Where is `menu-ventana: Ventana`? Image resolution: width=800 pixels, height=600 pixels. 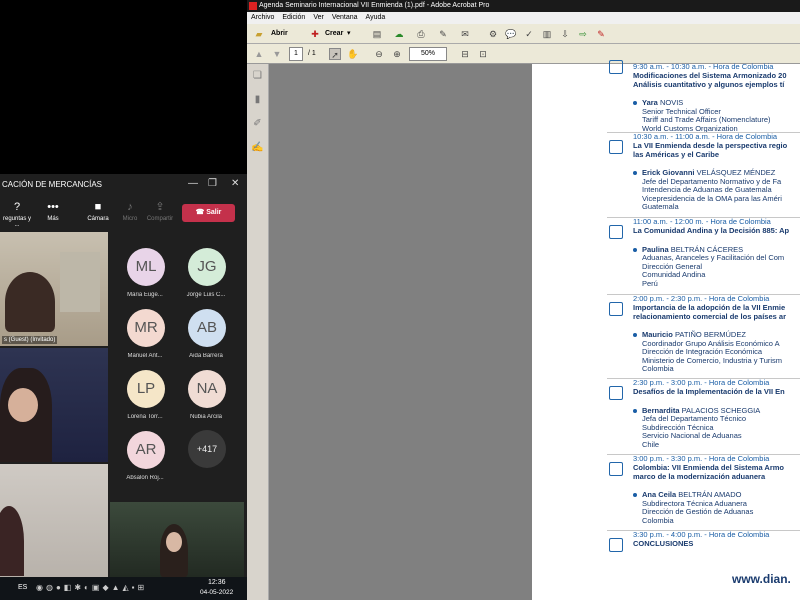 menu-ventana: Ventana is located at coordinates (345, 17).